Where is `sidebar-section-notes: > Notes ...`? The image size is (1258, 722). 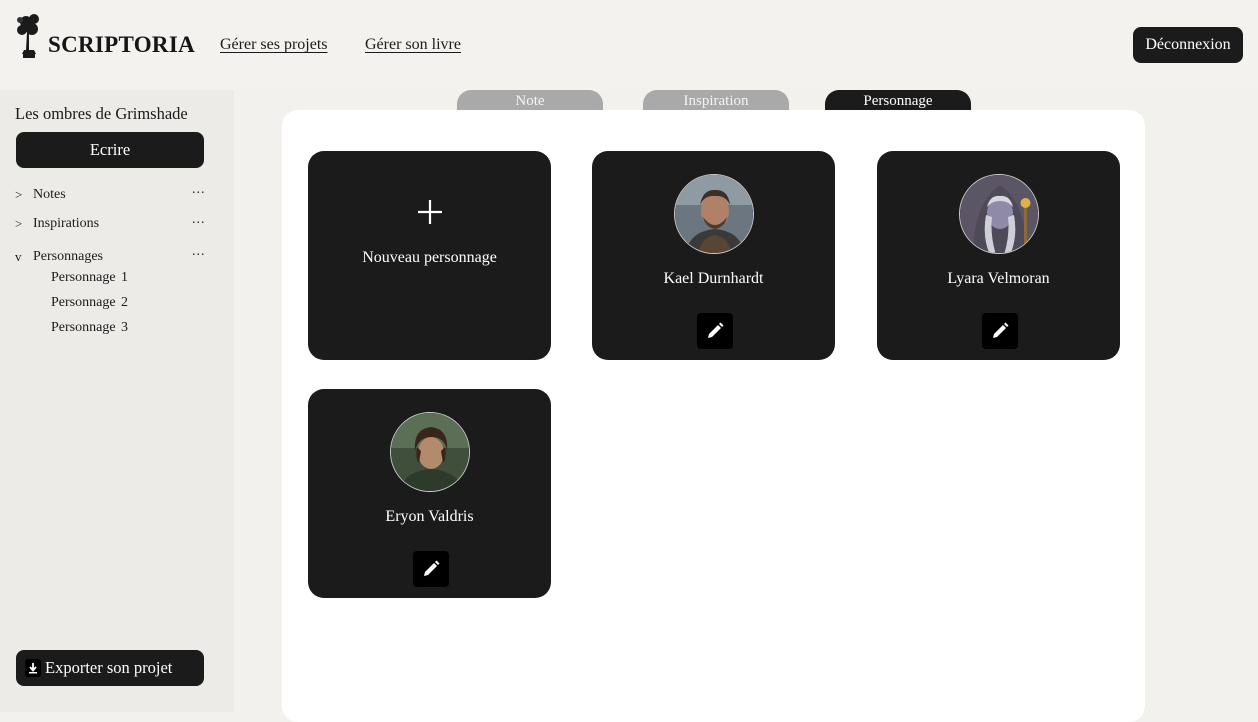 sidebar-section-notes: > Notes ... is located at coordinates (117, 194).